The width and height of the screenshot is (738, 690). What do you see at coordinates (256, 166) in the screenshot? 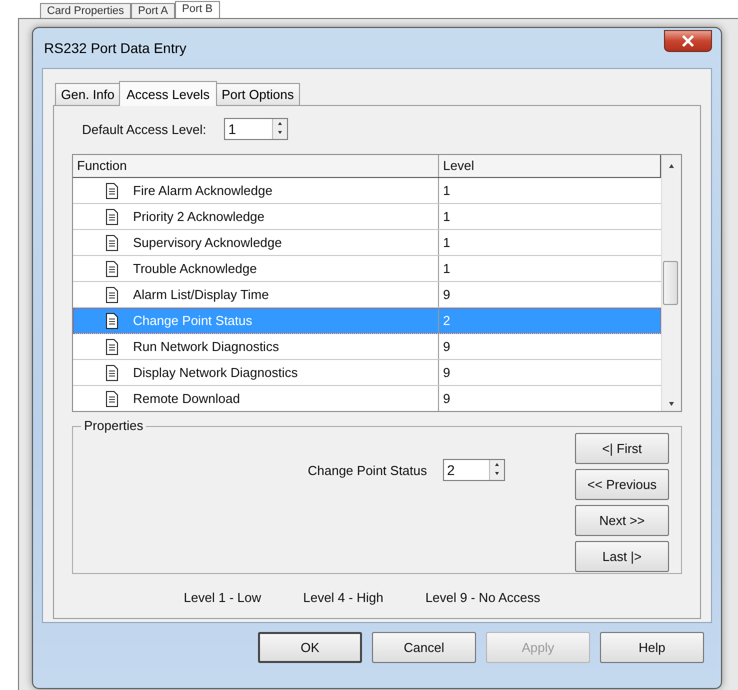
I see `column-header: Function` at bounding box center [256, 166].